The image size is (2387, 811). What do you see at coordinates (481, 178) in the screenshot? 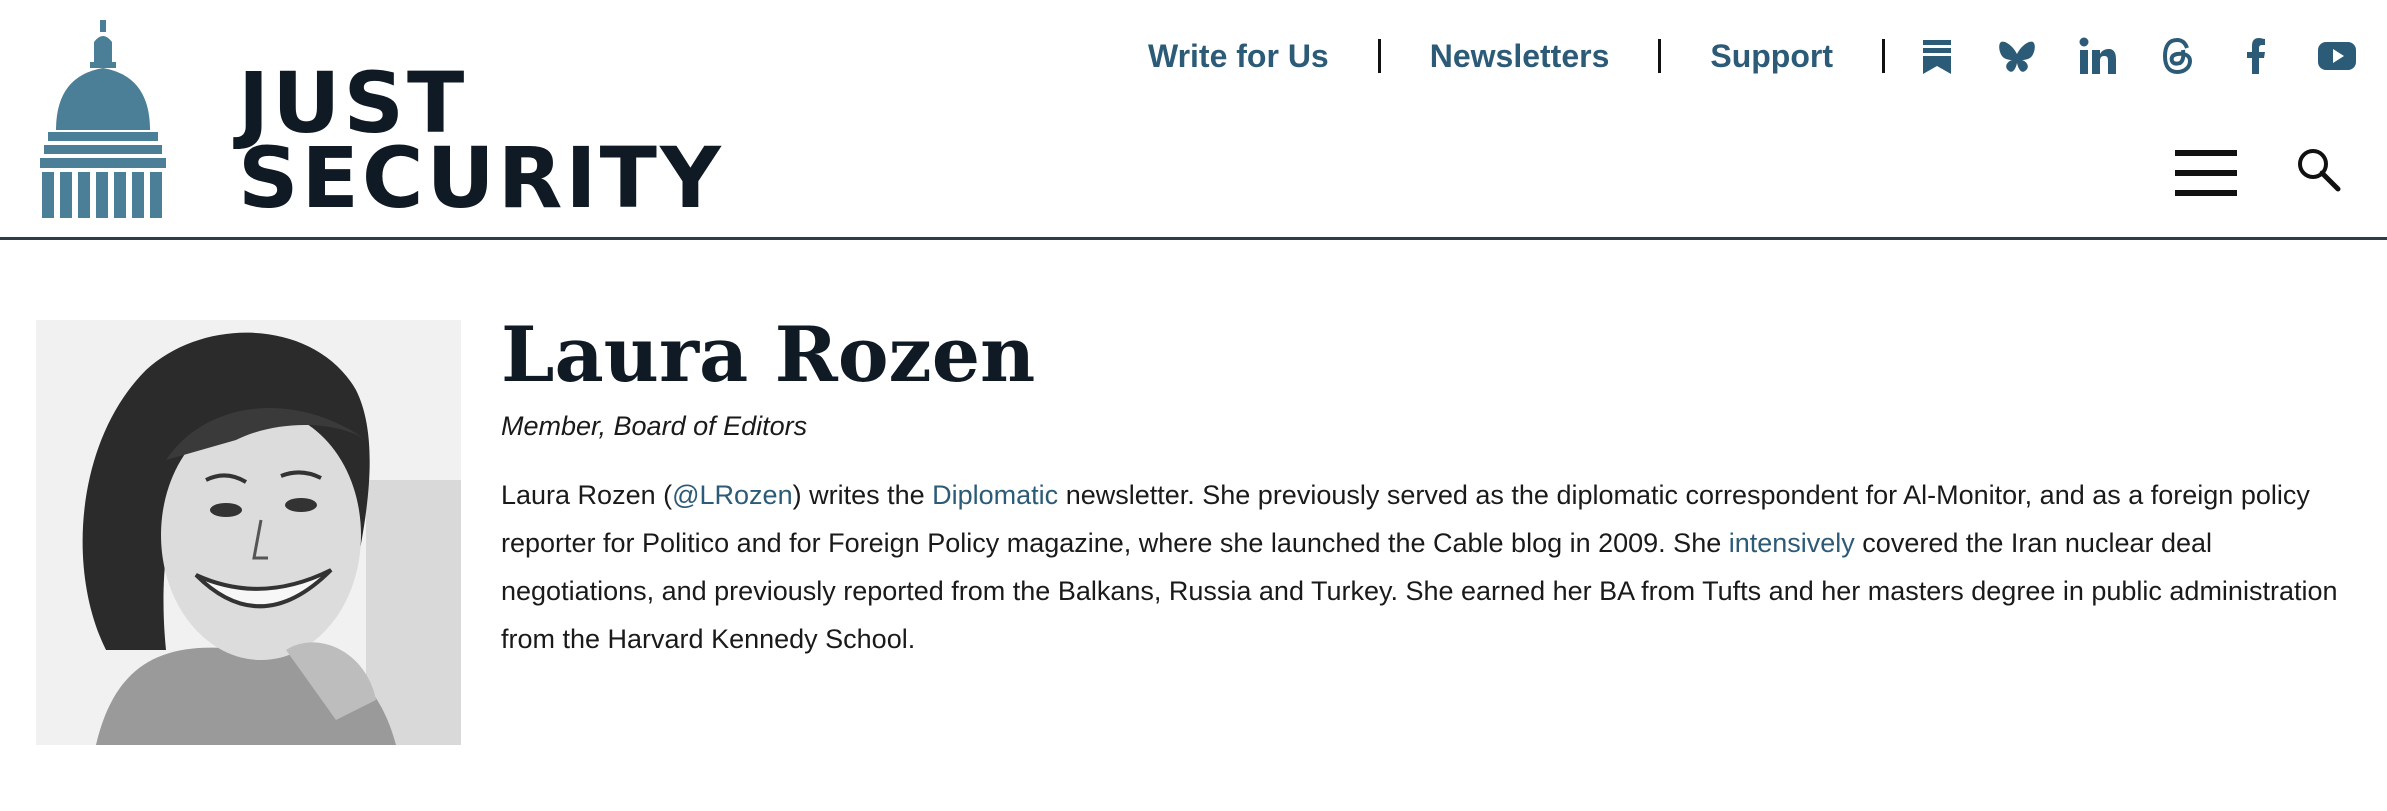
I see `logo-line-security: SECURITY` at bounding box center [481, 178].